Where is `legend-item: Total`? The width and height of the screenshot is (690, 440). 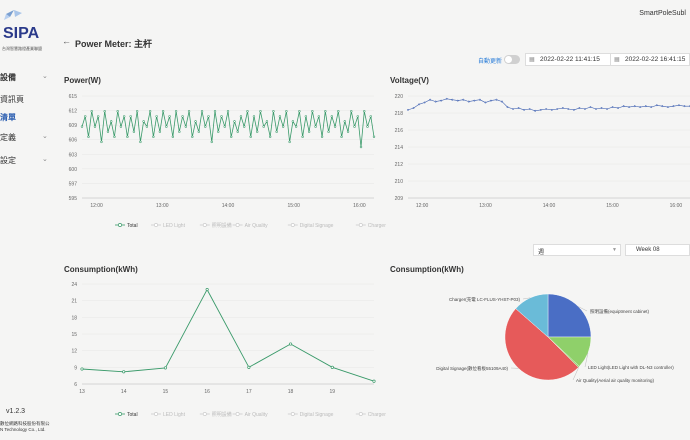
legend-item: Total is located at coordinates (132, 226).